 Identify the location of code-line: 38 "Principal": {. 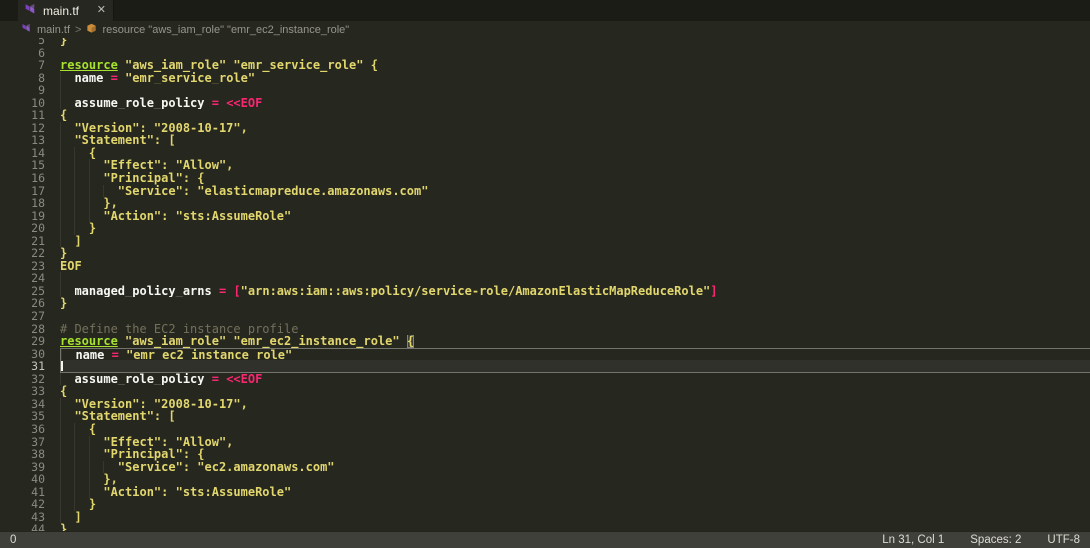
(545, 454).